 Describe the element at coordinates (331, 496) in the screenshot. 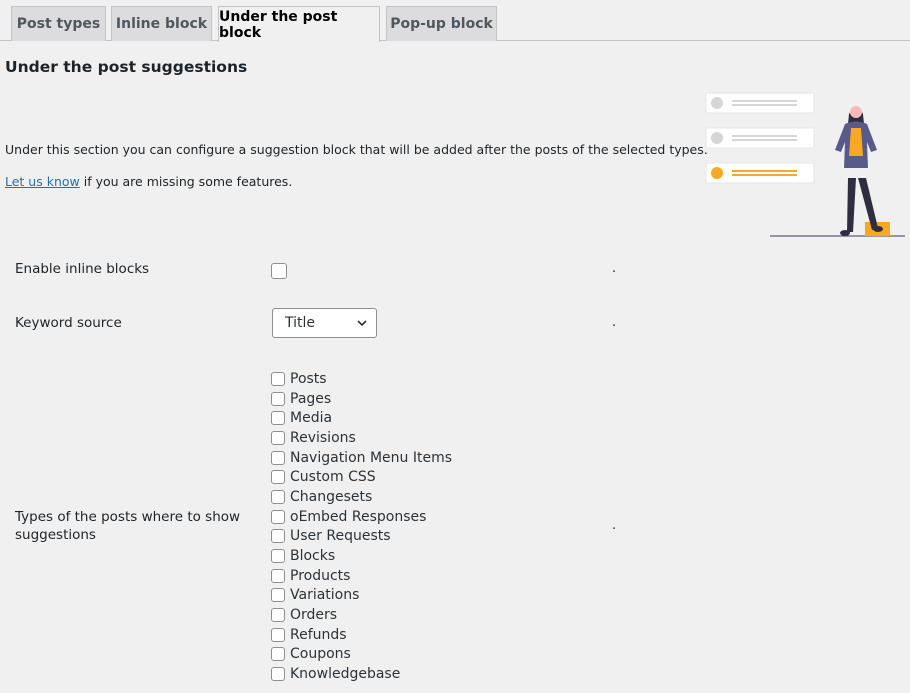

I see `post-type-label: Changesets` at that location.